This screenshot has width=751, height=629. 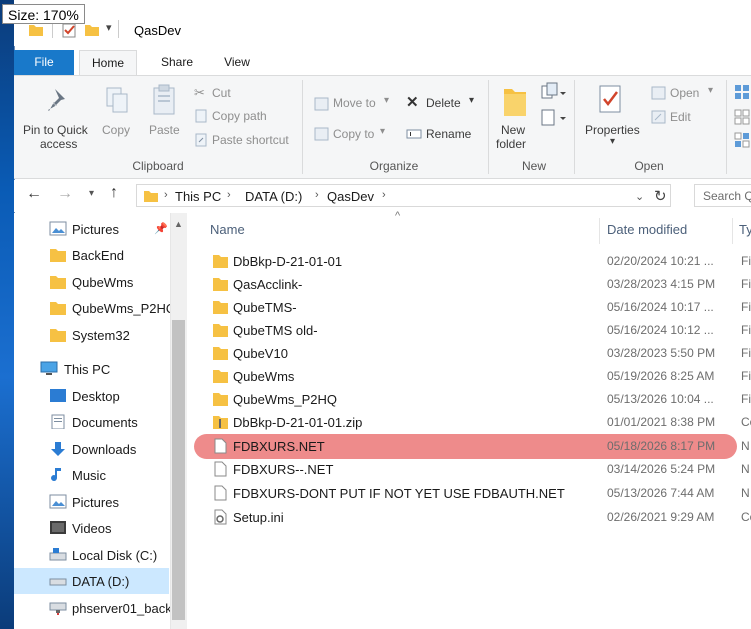 I want to click on nav-item-label: Pictures, so click(x=95, y=229).